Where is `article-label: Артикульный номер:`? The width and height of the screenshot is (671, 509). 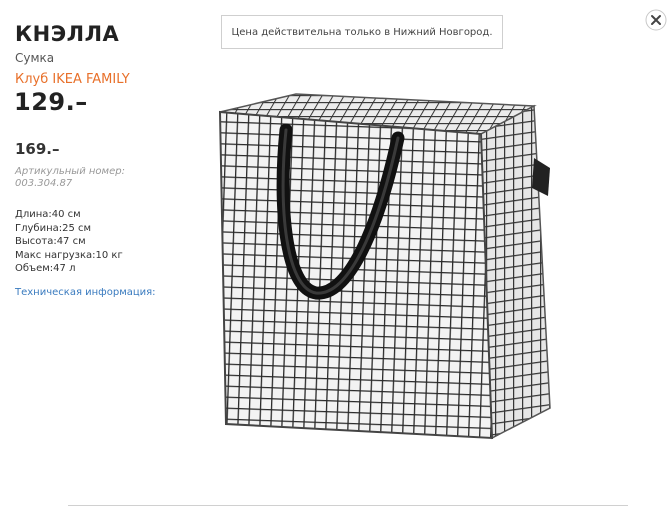
article-label: Артикульный номер: is located at coordinates (70, 171).